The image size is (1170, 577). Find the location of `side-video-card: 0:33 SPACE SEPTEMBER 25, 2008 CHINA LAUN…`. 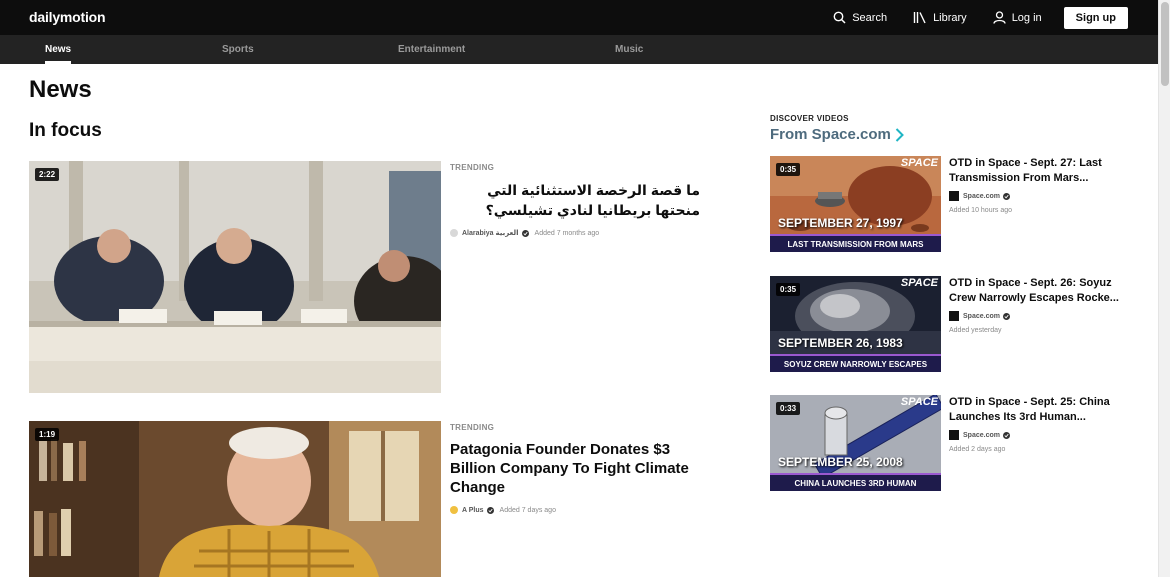

side-video-card: 0:33 SPACE SEPTEMBER 25, 2008 CHINA LAUN… is located at coordinates (950, 443).